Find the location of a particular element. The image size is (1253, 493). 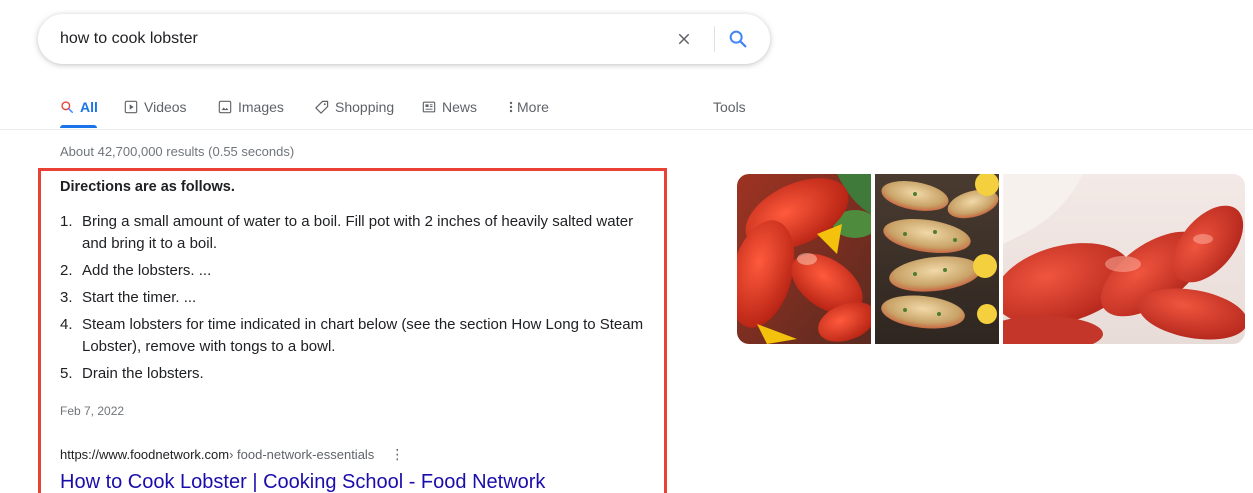

result-breadcrumb: › food-network-essentials is located at coordinates (302, 454).